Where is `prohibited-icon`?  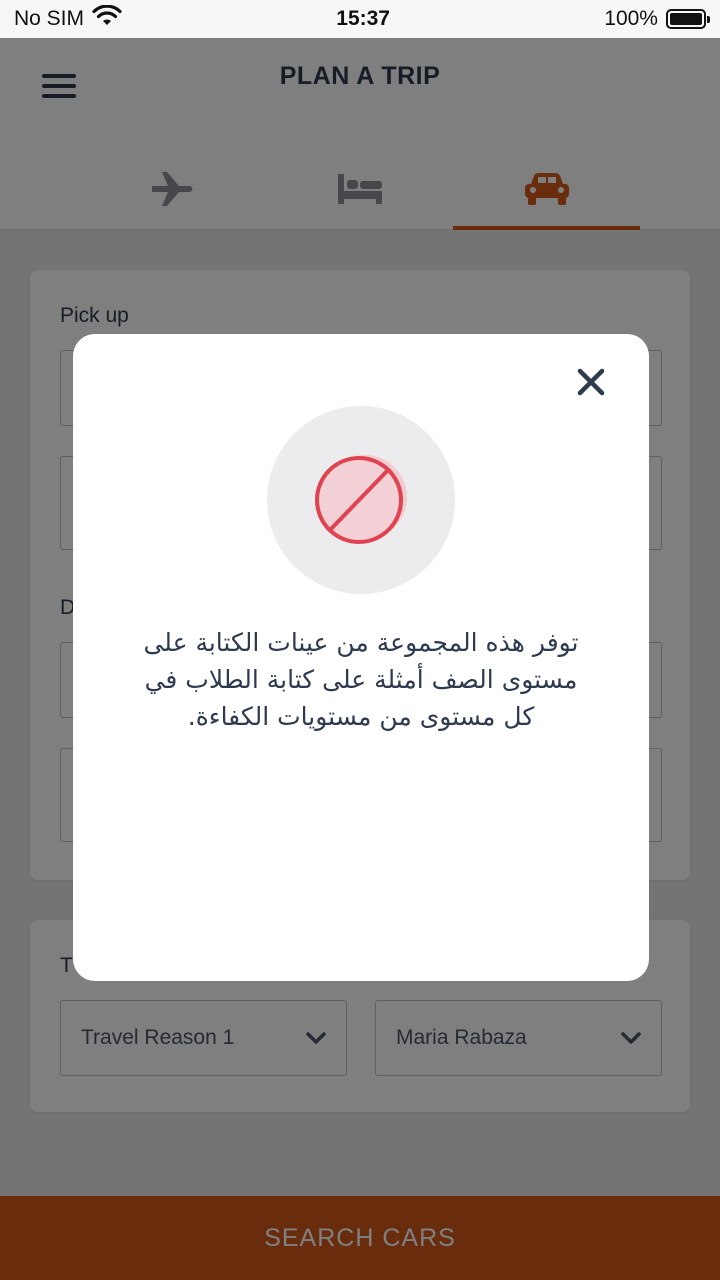
prohibited-icon is located at coordinates (361, 499).